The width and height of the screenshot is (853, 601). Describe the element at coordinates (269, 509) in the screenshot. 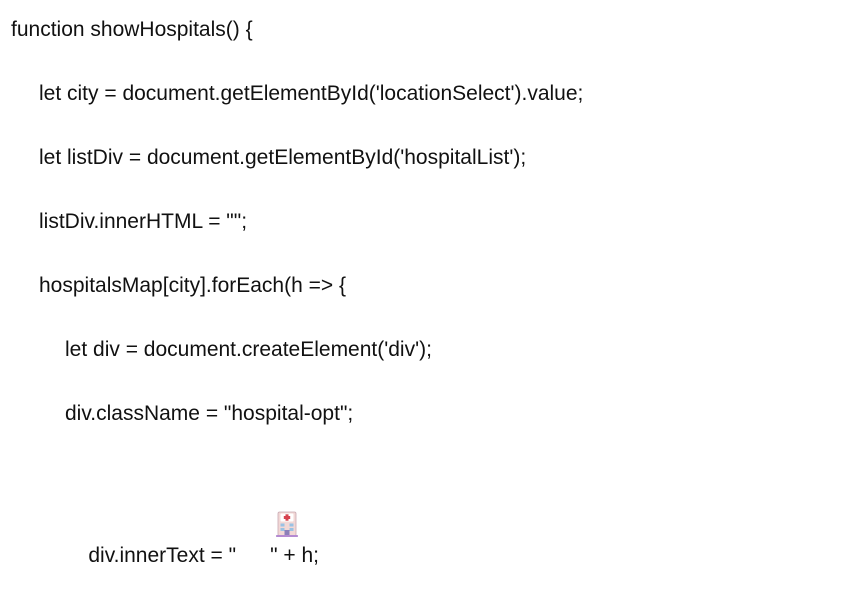

I see `hospital-emoji-icon` at that location.